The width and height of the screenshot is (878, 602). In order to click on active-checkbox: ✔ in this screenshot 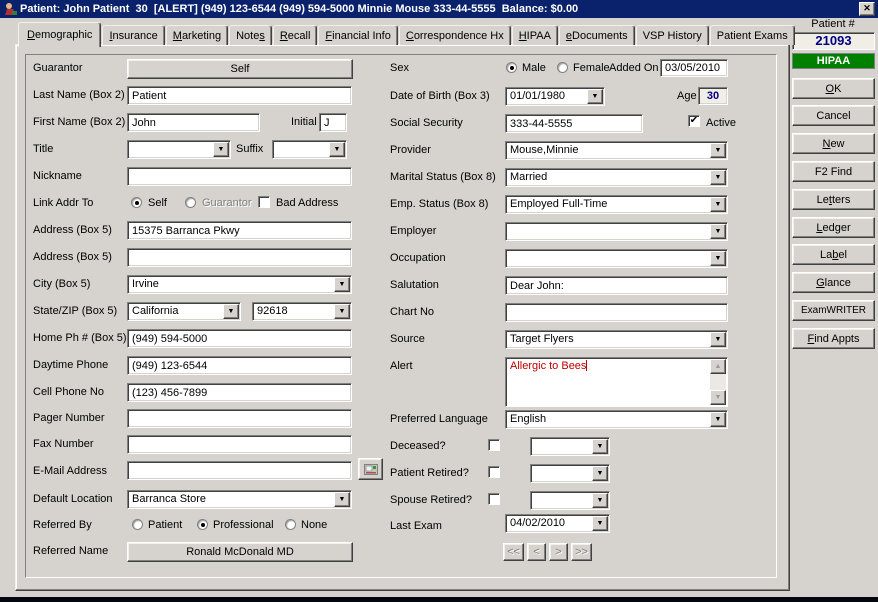, I will do `click(694, 121)`.